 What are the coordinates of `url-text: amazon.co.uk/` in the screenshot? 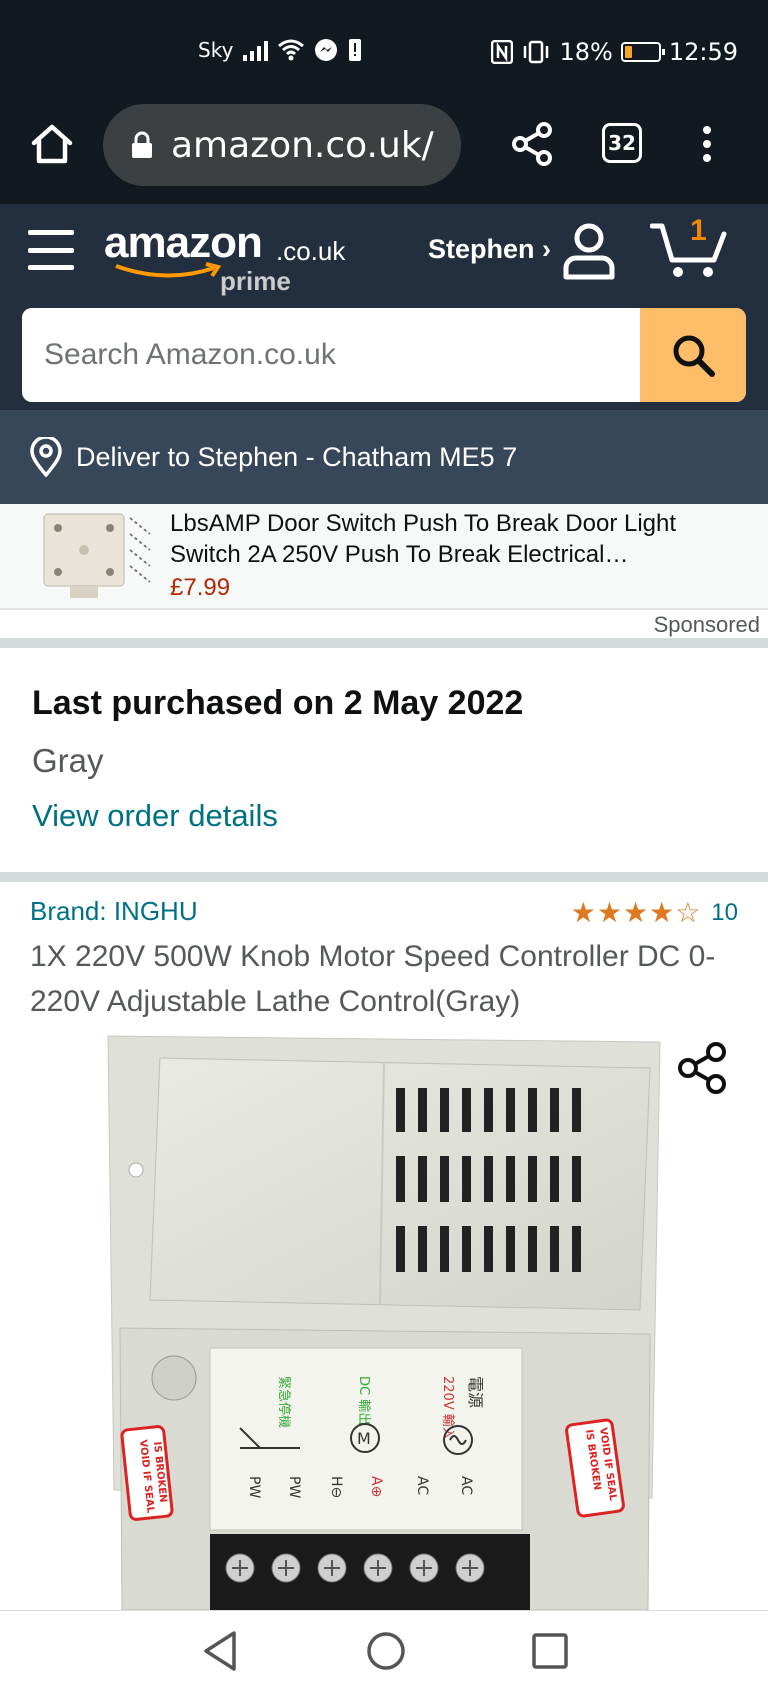 It's located at (302, 145).